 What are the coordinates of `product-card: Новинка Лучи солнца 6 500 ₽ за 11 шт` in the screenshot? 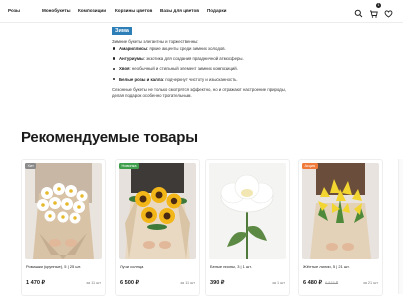 It's located at (157, 227).